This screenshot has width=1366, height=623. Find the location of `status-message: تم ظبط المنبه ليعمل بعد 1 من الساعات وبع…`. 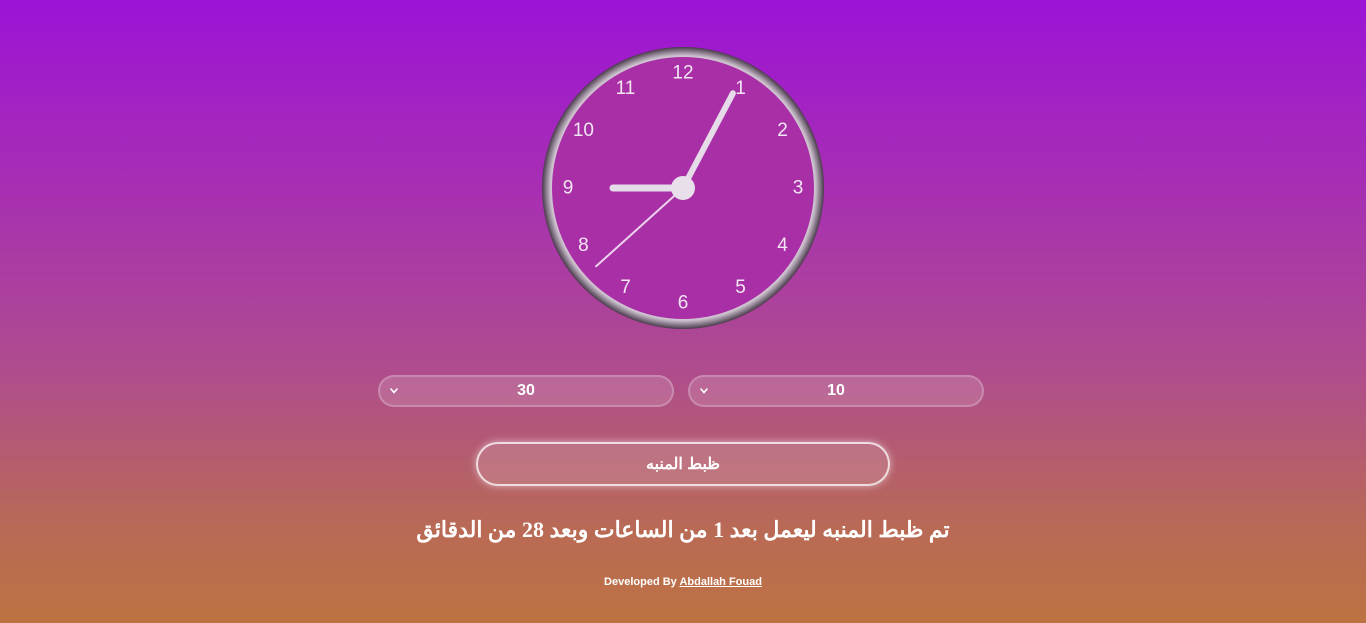

status-message: تم ظبط المنبه ليعمل بعد 1 من الساعات وبع… is located at coordinates (683, 529).